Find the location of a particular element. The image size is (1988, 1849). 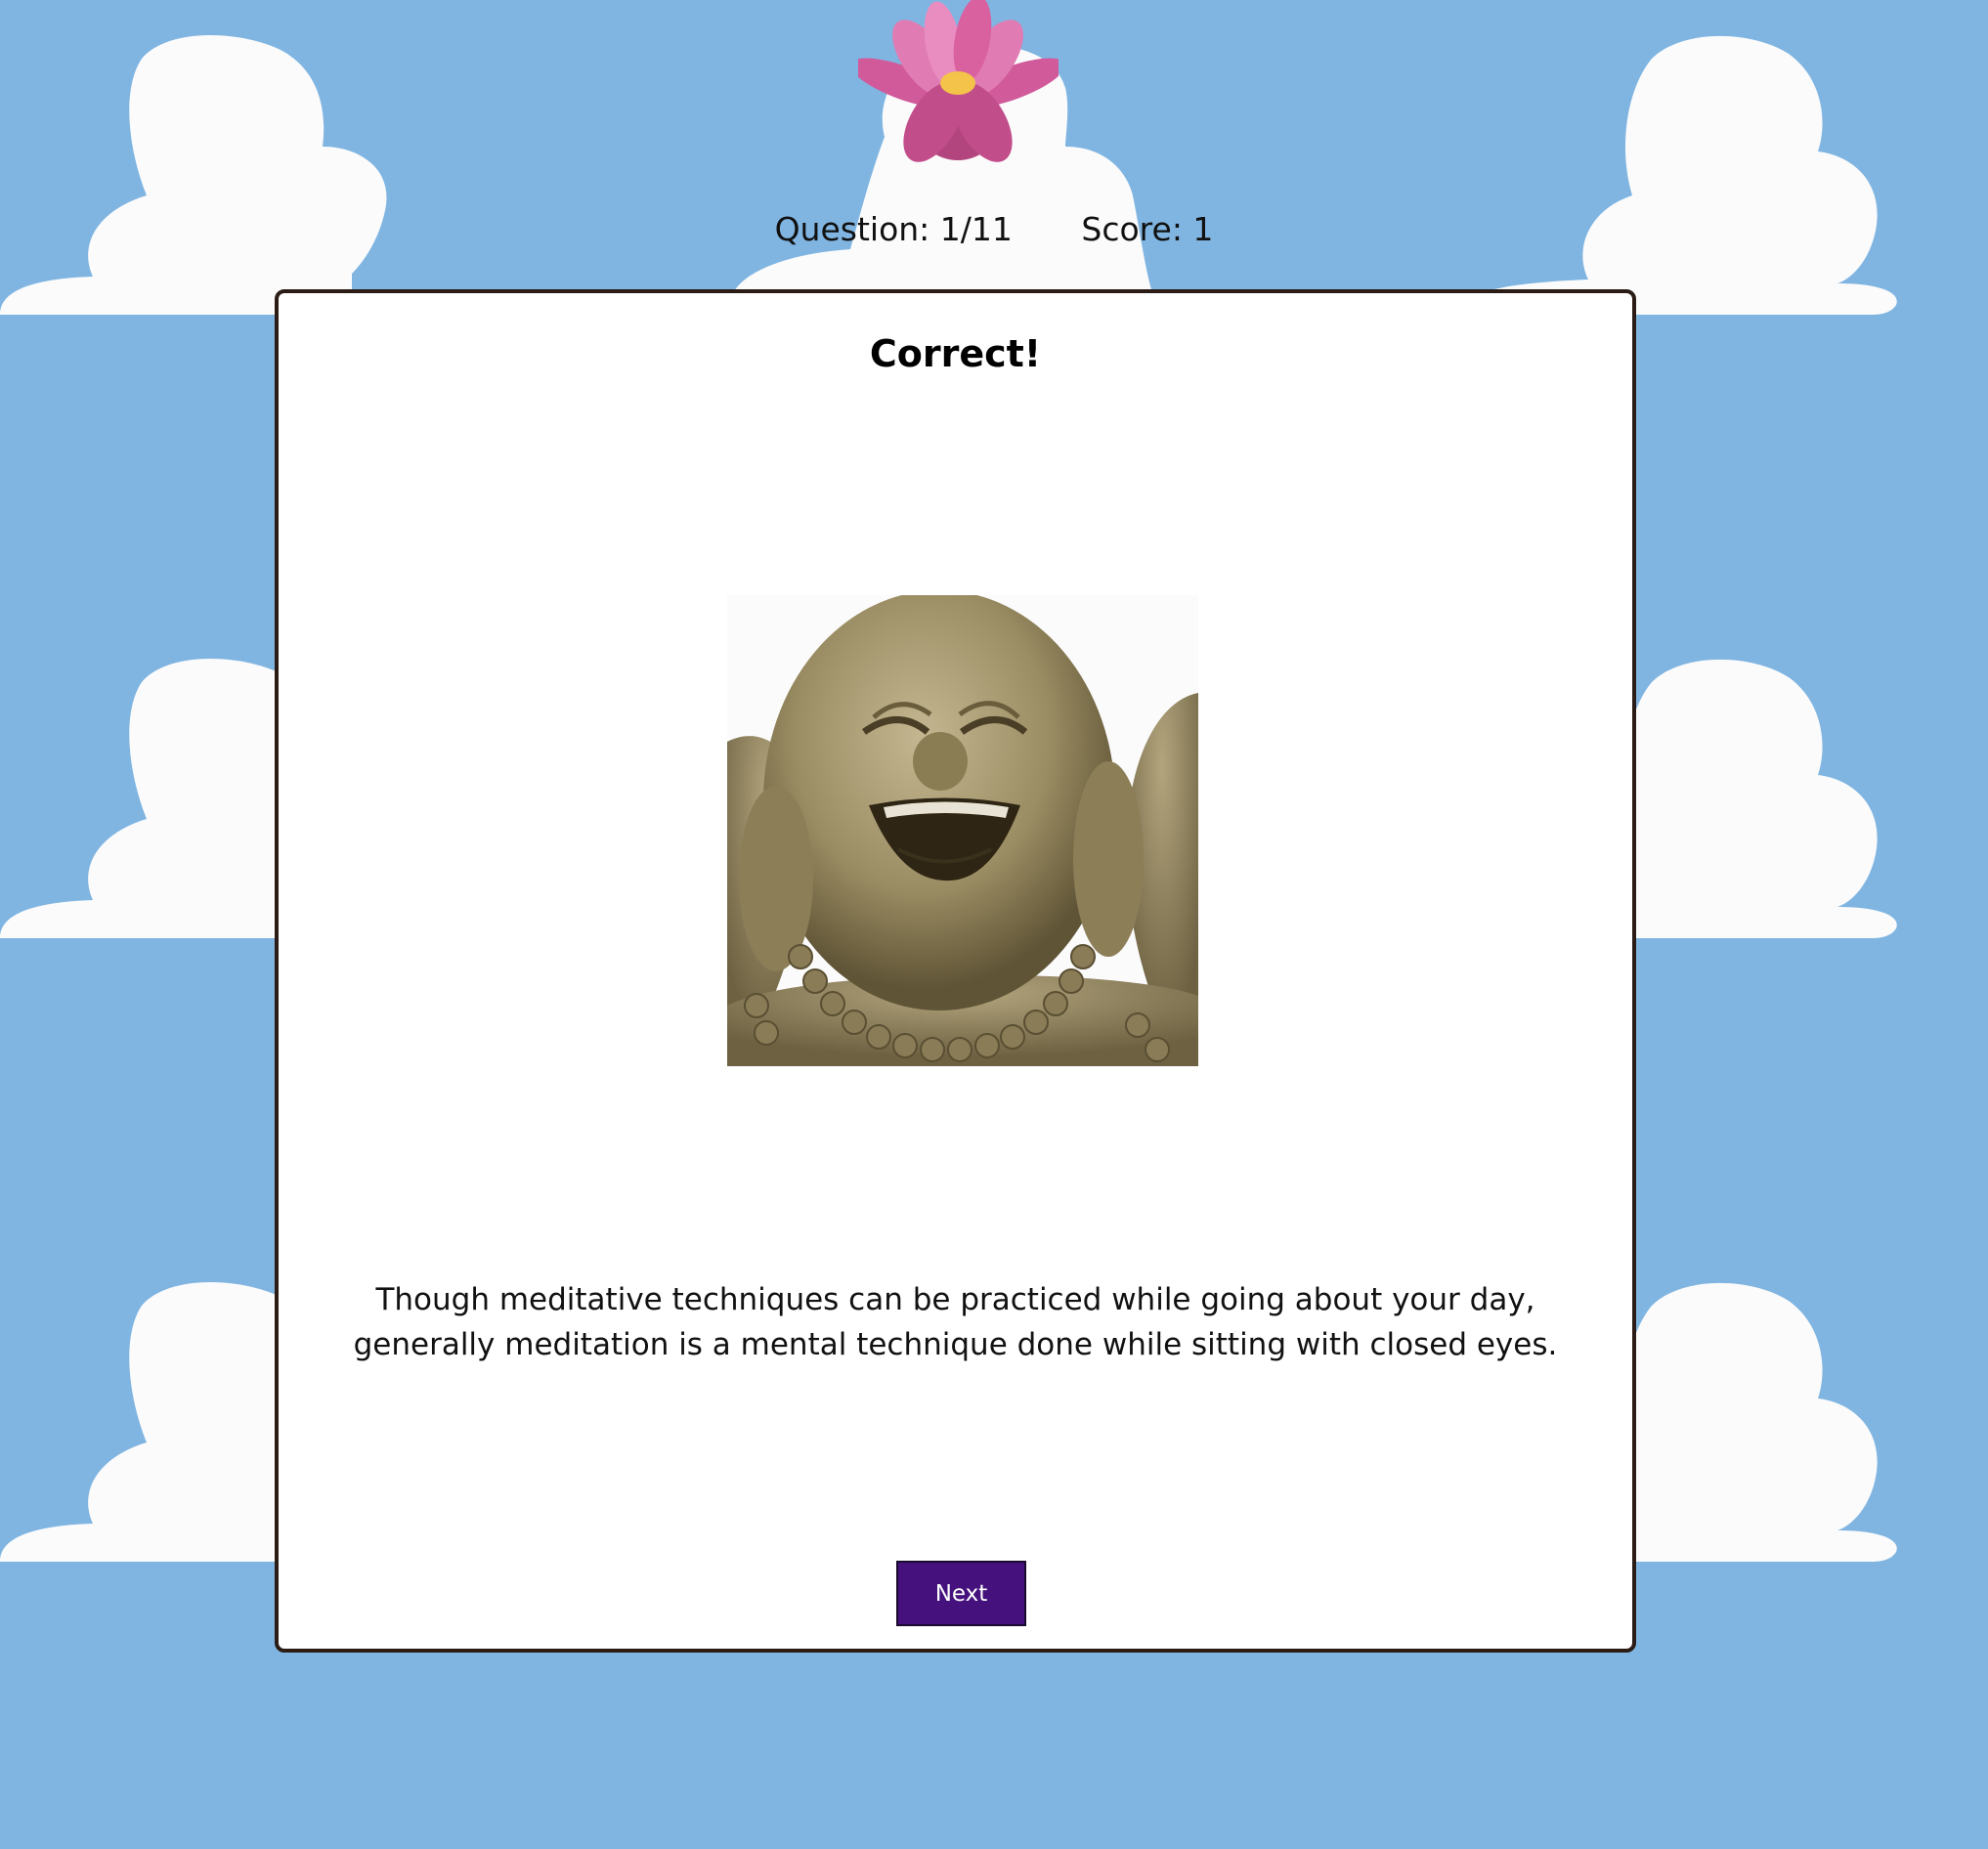

next-button: Next is located at coordinates (961, 1594).